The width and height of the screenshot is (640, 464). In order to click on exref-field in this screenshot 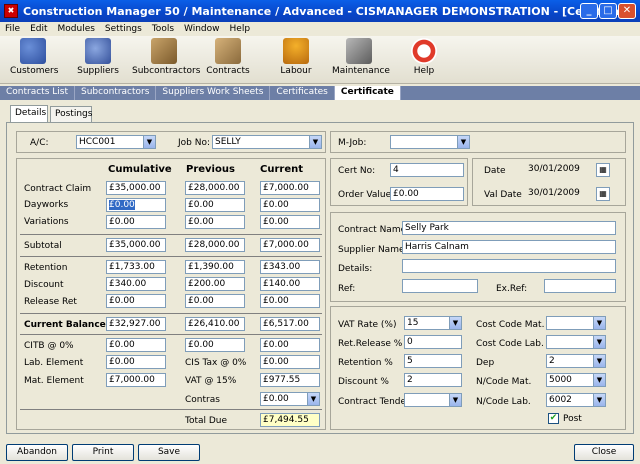, I will do `click(580, 286)`.